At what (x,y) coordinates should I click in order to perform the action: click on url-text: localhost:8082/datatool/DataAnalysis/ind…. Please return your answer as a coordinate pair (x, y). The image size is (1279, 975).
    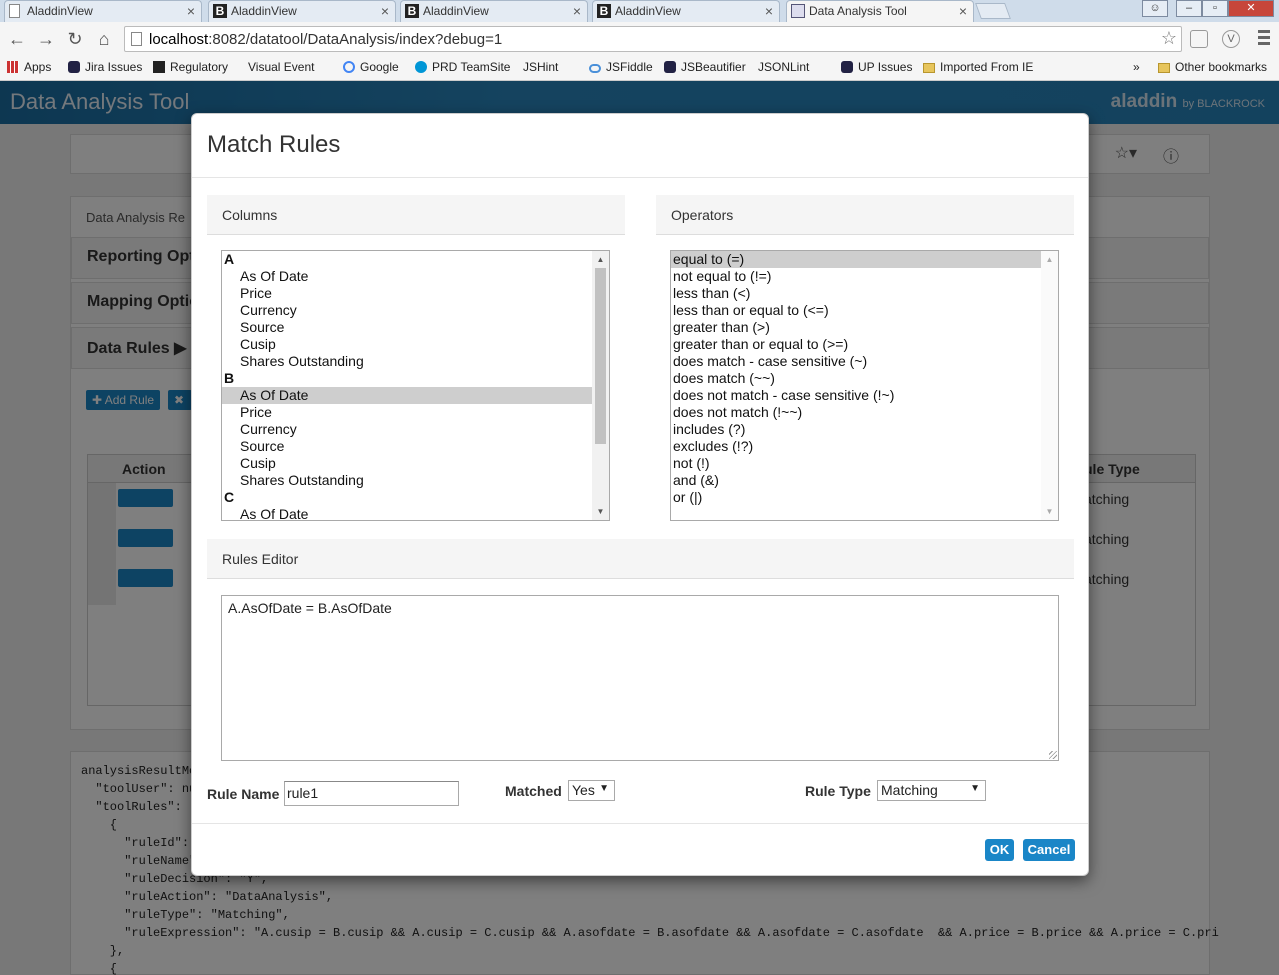
    Looking at the image, I should click on (325, 39).